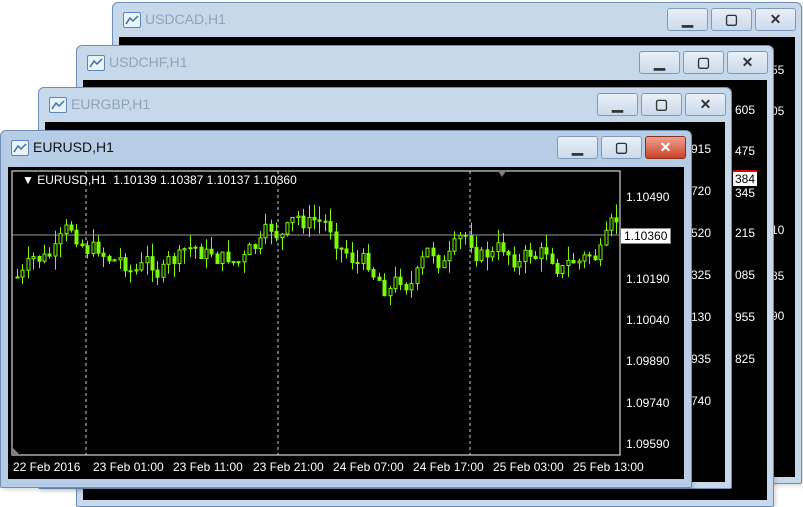 This screenshot has width=803, height=507. I want to click on window-title: USDCAD,H1, so click(185, 19).